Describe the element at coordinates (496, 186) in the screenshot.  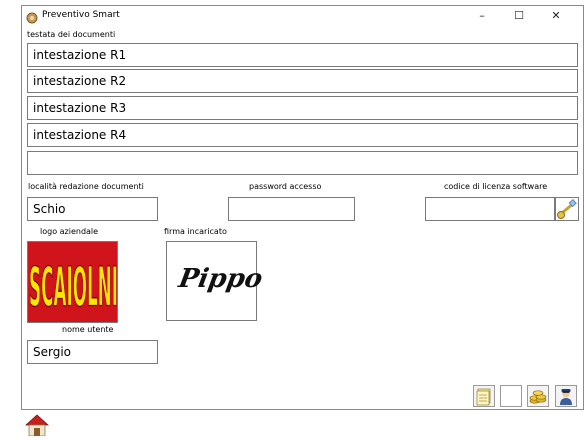
I see `license-label: codice di licenza software` at that location.